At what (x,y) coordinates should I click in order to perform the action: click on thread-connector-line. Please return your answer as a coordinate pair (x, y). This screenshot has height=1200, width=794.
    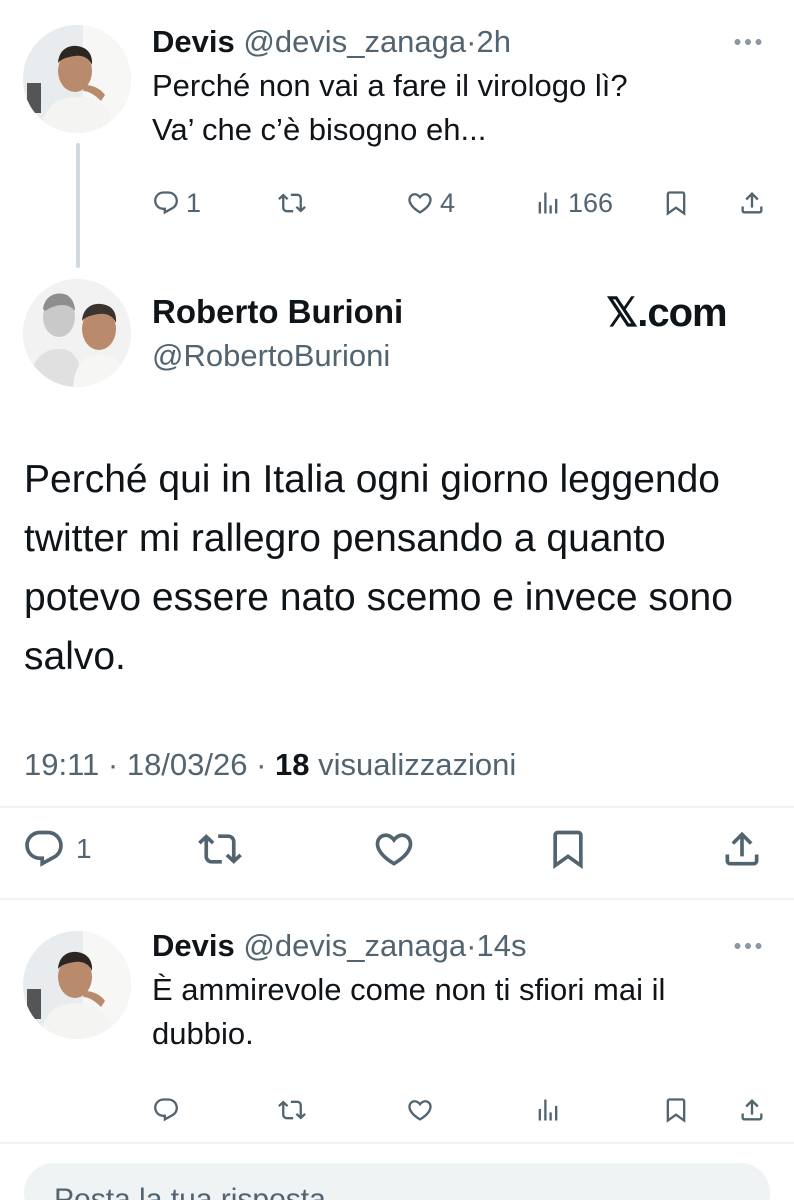
    Looking at the image, I should click on (78, 205).